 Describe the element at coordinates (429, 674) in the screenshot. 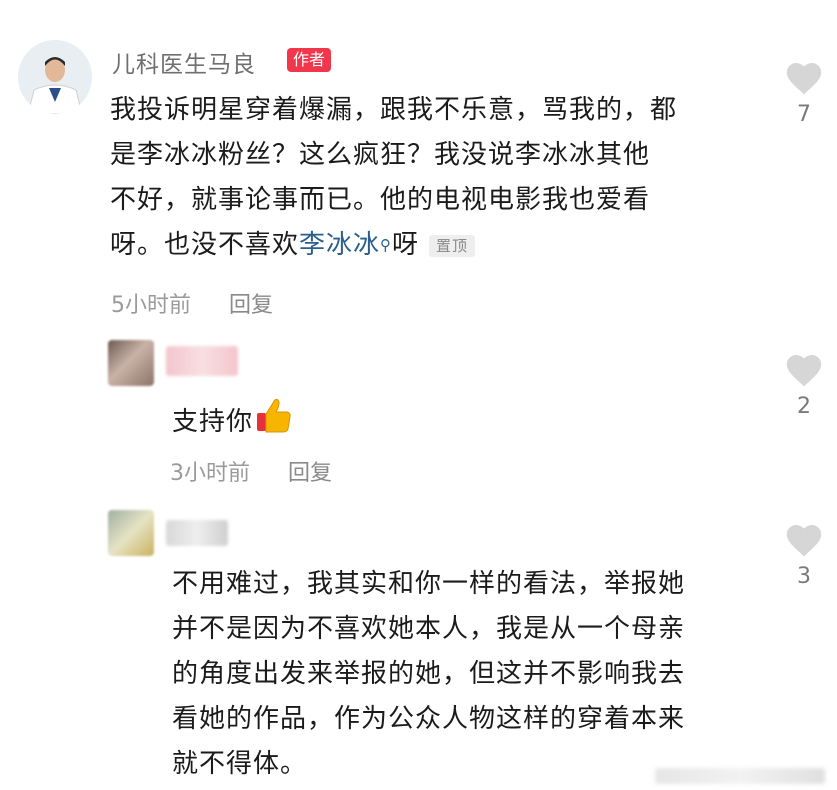

I see `reply-line: 的角度出发来举报的她，但这并不影响我去` at that location.